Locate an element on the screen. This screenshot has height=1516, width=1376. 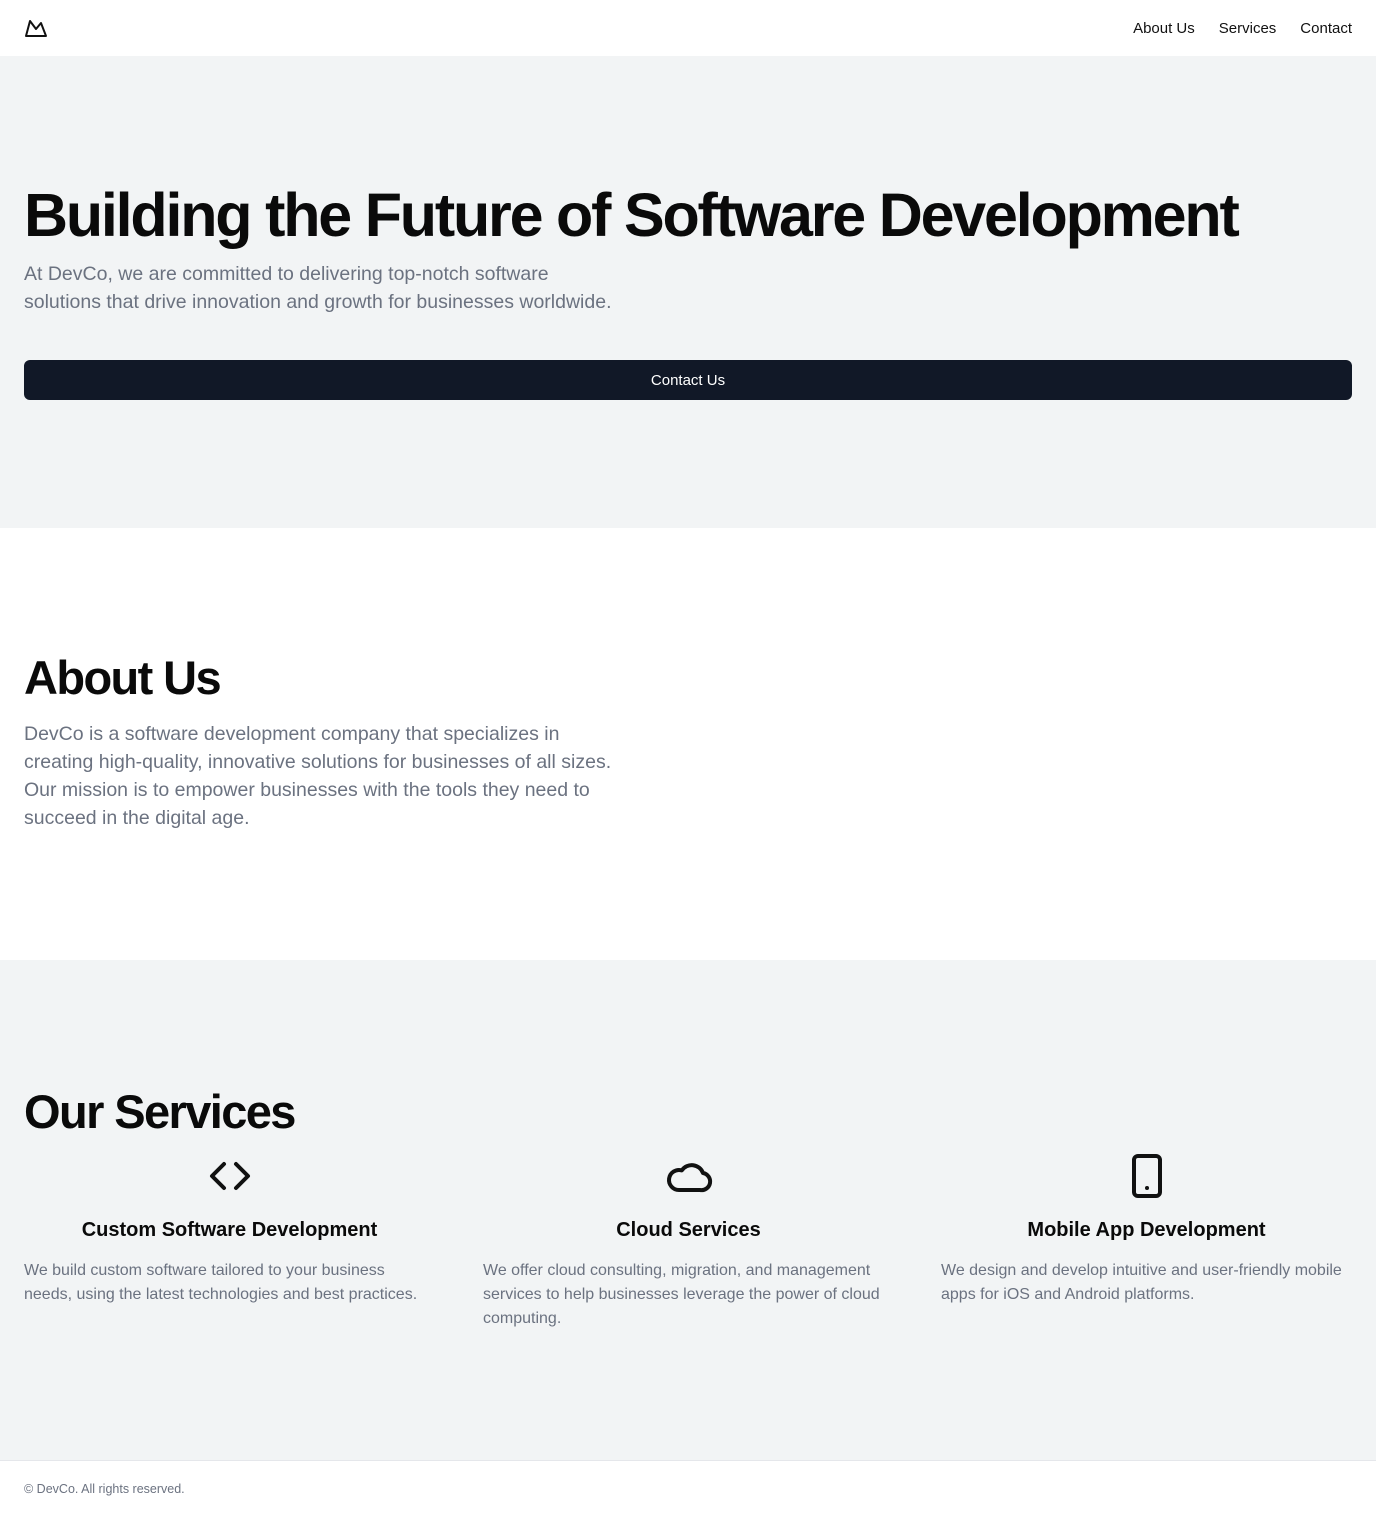
service-title: Cloud Services is located at coordinates (688, 1230).